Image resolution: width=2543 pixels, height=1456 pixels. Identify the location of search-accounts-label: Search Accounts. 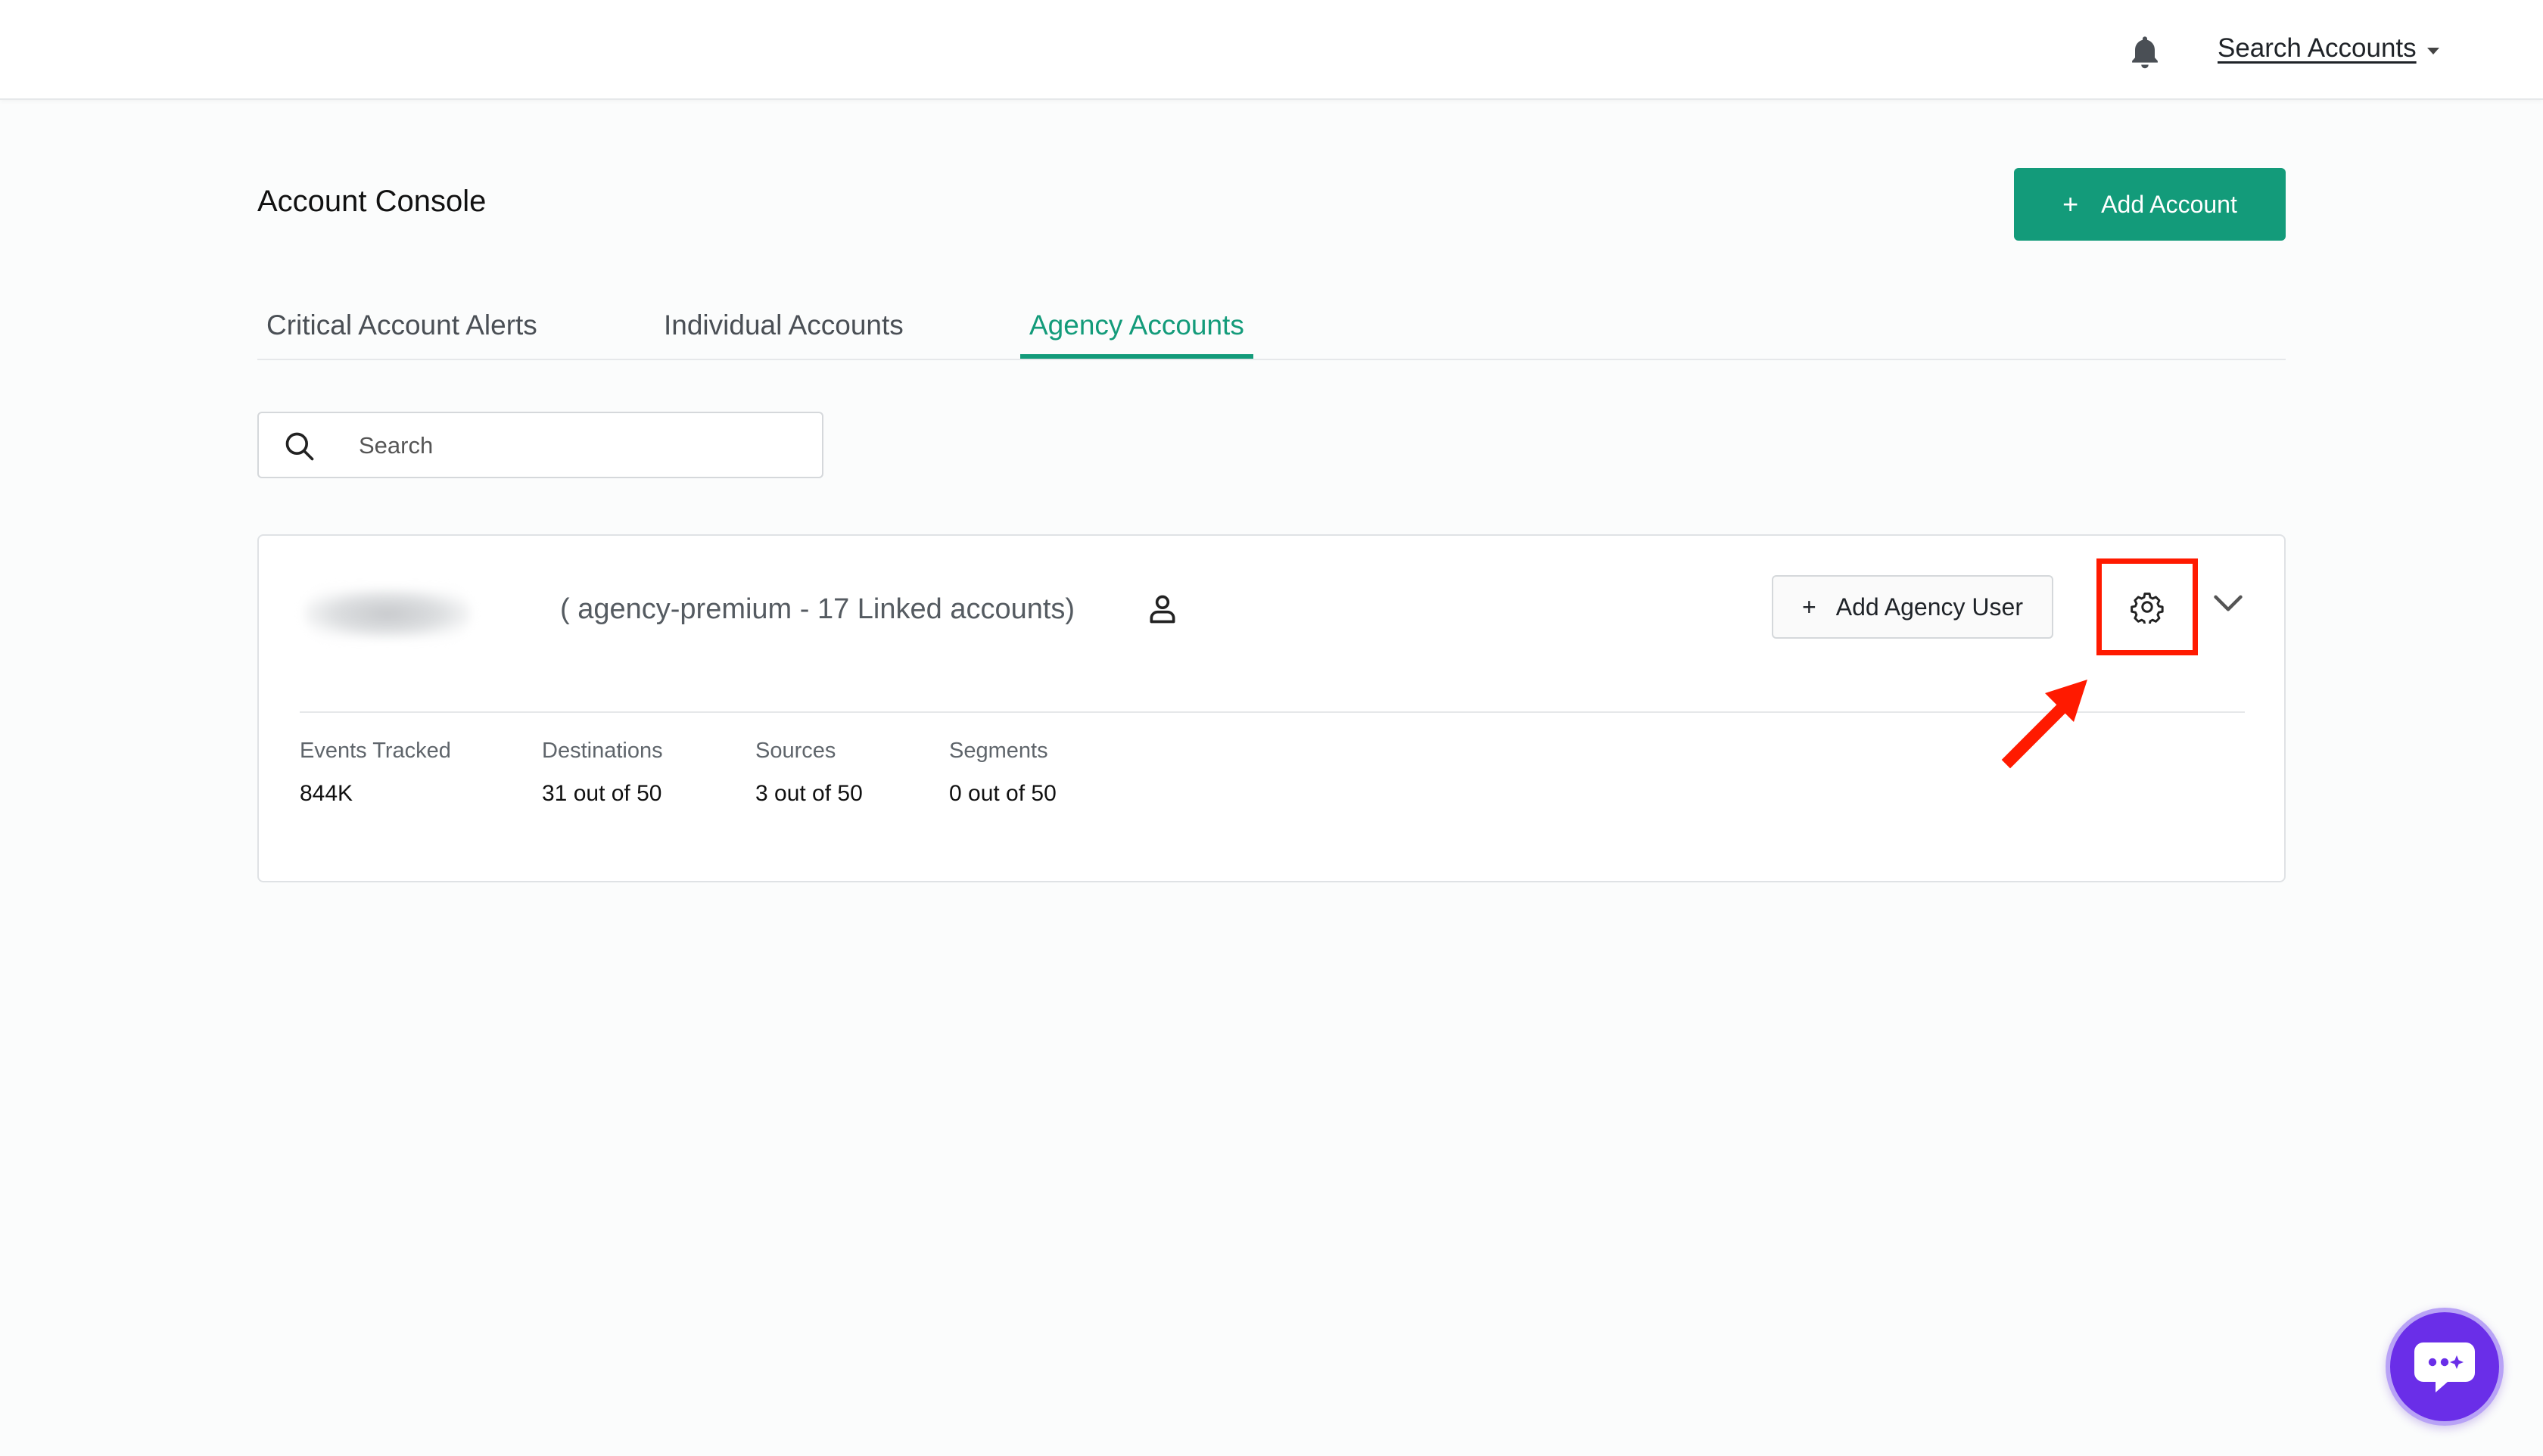
(2317, 48).